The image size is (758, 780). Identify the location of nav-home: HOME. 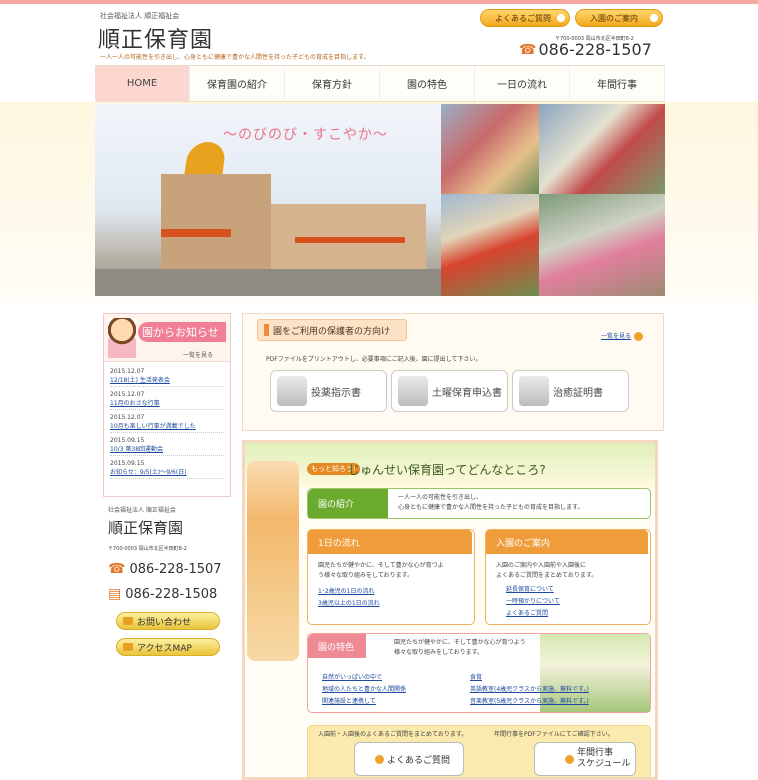
(142, 83).